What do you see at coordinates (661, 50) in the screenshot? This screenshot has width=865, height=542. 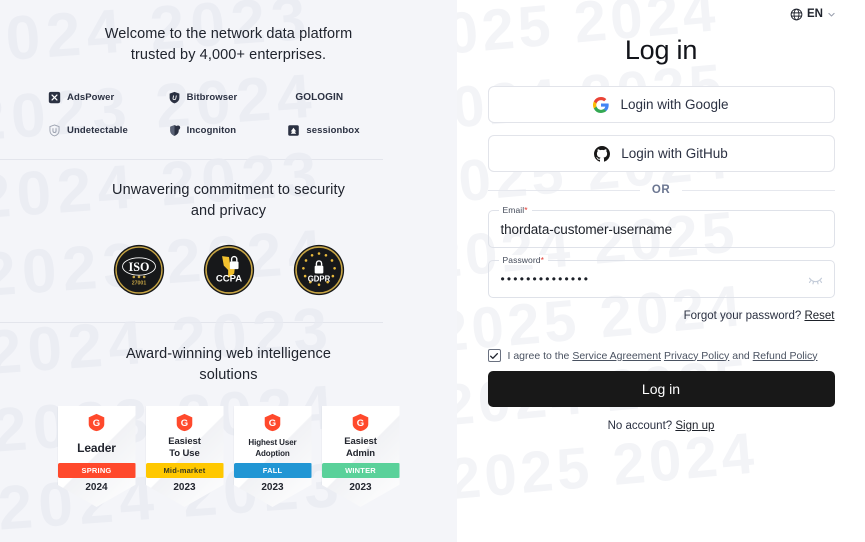 I see `page-title: Log in` at bounding box center [661, 50].